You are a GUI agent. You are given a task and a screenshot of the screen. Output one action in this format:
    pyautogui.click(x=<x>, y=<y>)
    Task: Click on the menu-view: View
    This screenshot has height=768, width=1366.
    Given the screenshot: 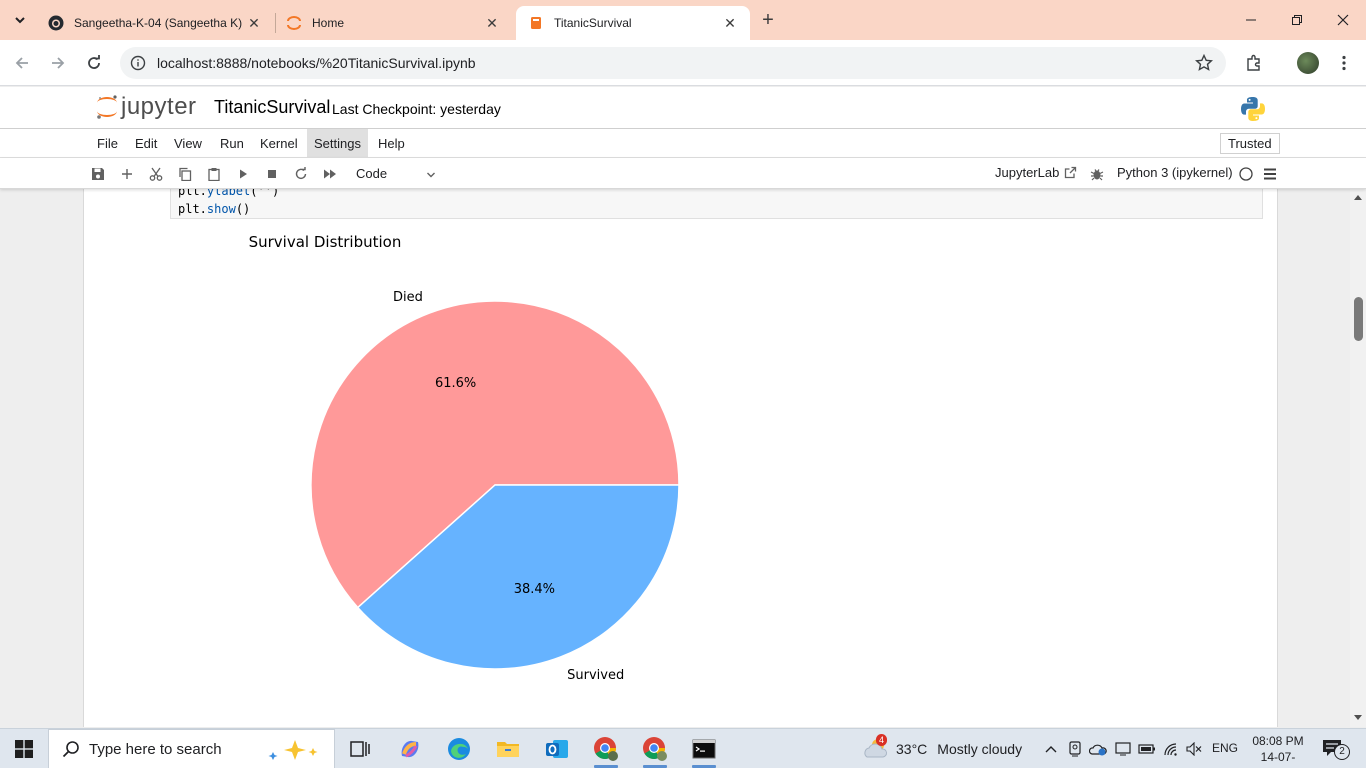 What is the action you would take?
    pyautogui.click(x=188, y=143)
    